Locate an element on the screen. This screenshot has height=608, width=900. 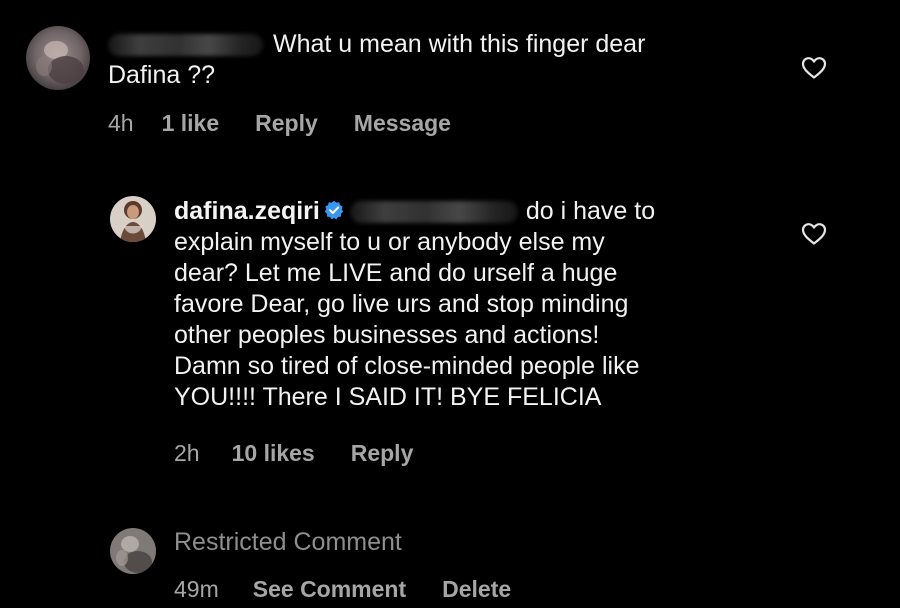
comment-time: 2h is located at coordinates (187, 453).